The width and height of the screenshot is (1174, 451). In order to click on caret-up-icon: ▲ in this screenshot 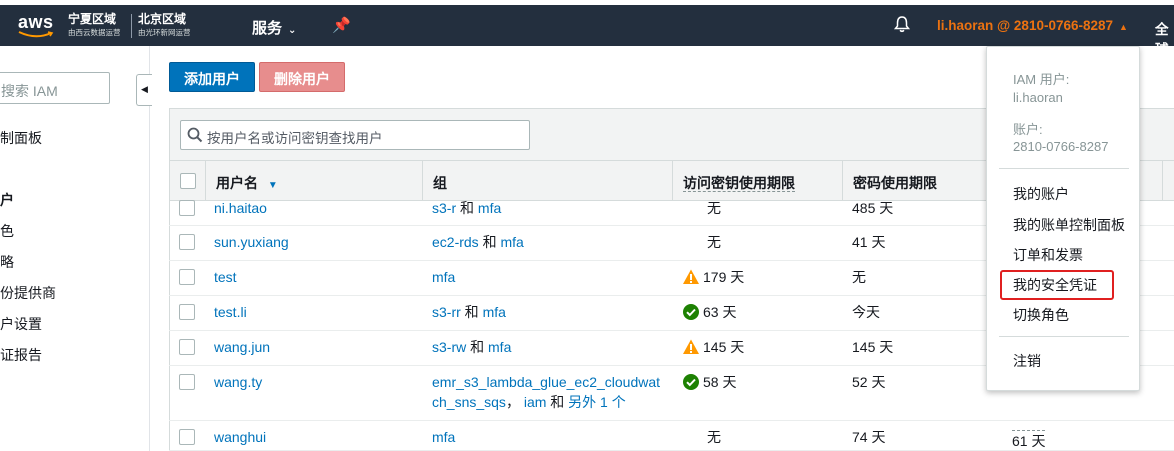, I will do `click(1123, 27)`.